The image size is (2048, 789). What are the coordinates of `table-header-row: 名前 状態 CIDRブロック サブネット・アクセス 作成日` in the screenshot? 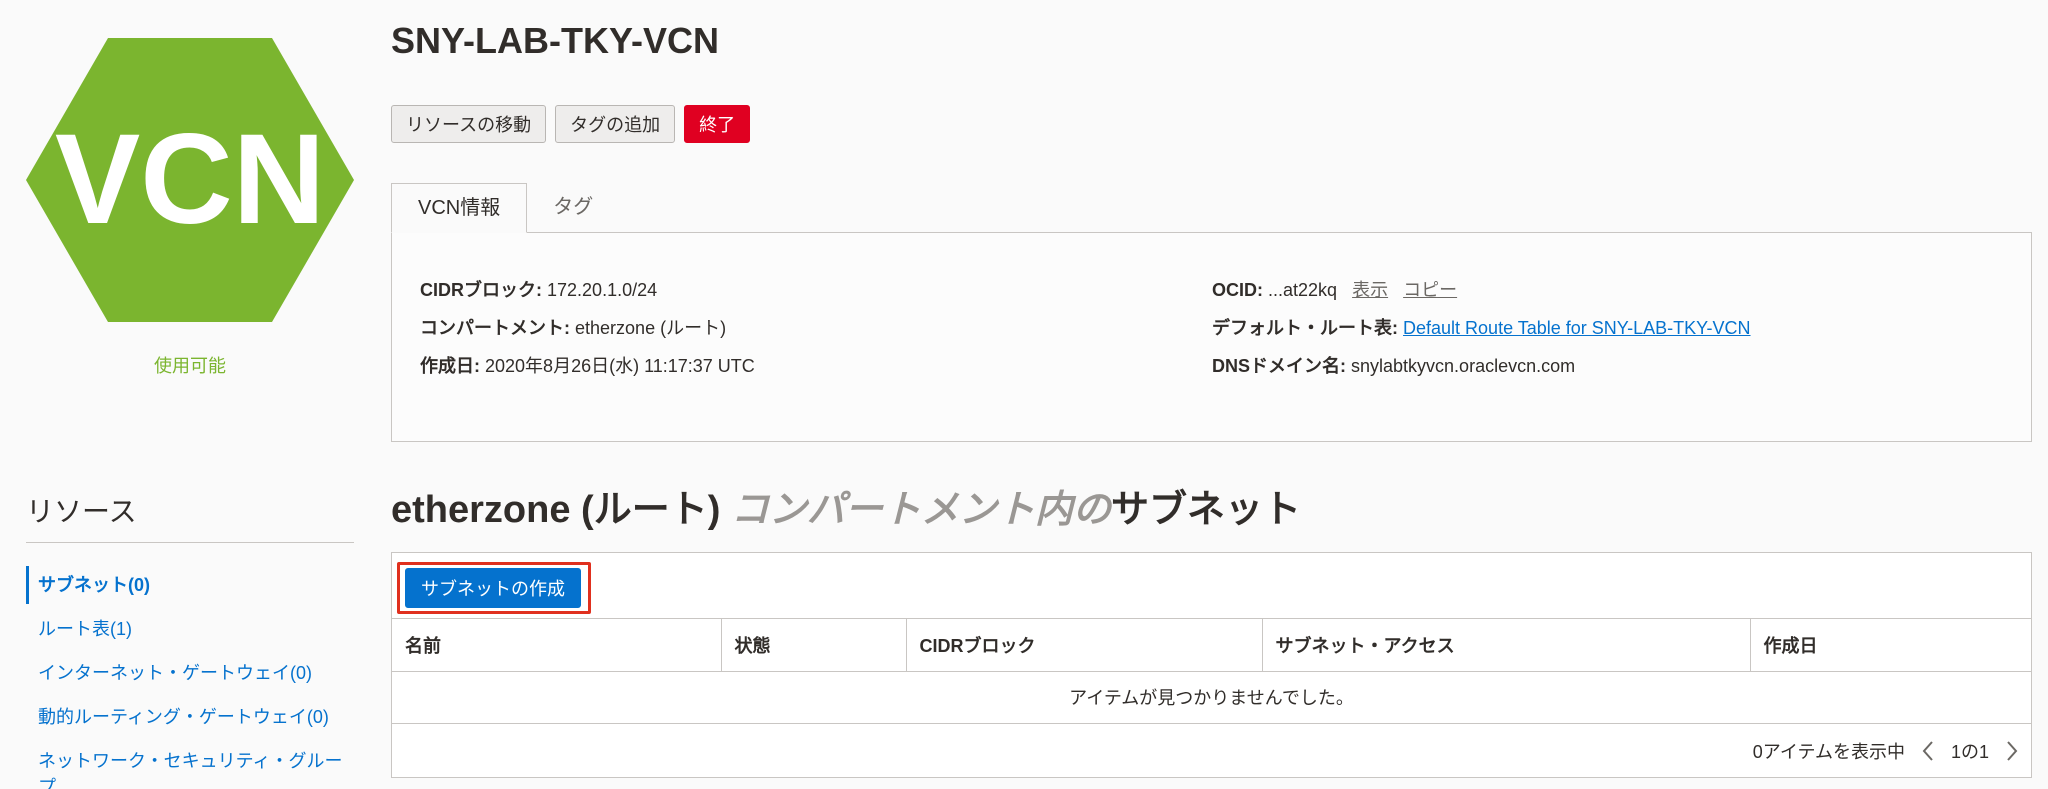 It's located at (1211, 645).